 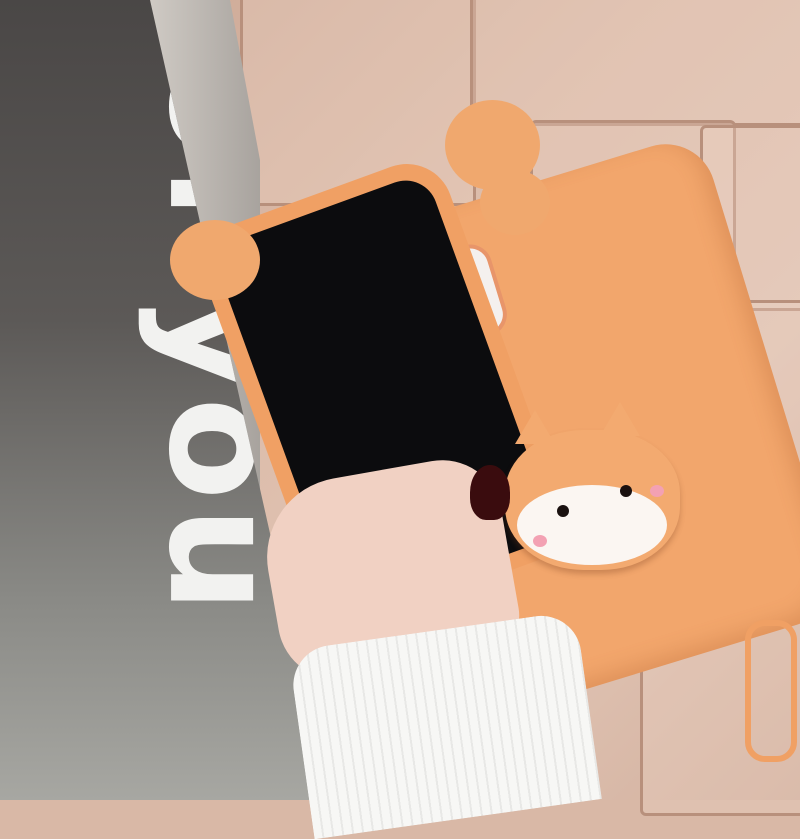 What do you see at coordinates (490, 492) in the screenshot?
I see `fingernail` at bounding box center [490, 492].